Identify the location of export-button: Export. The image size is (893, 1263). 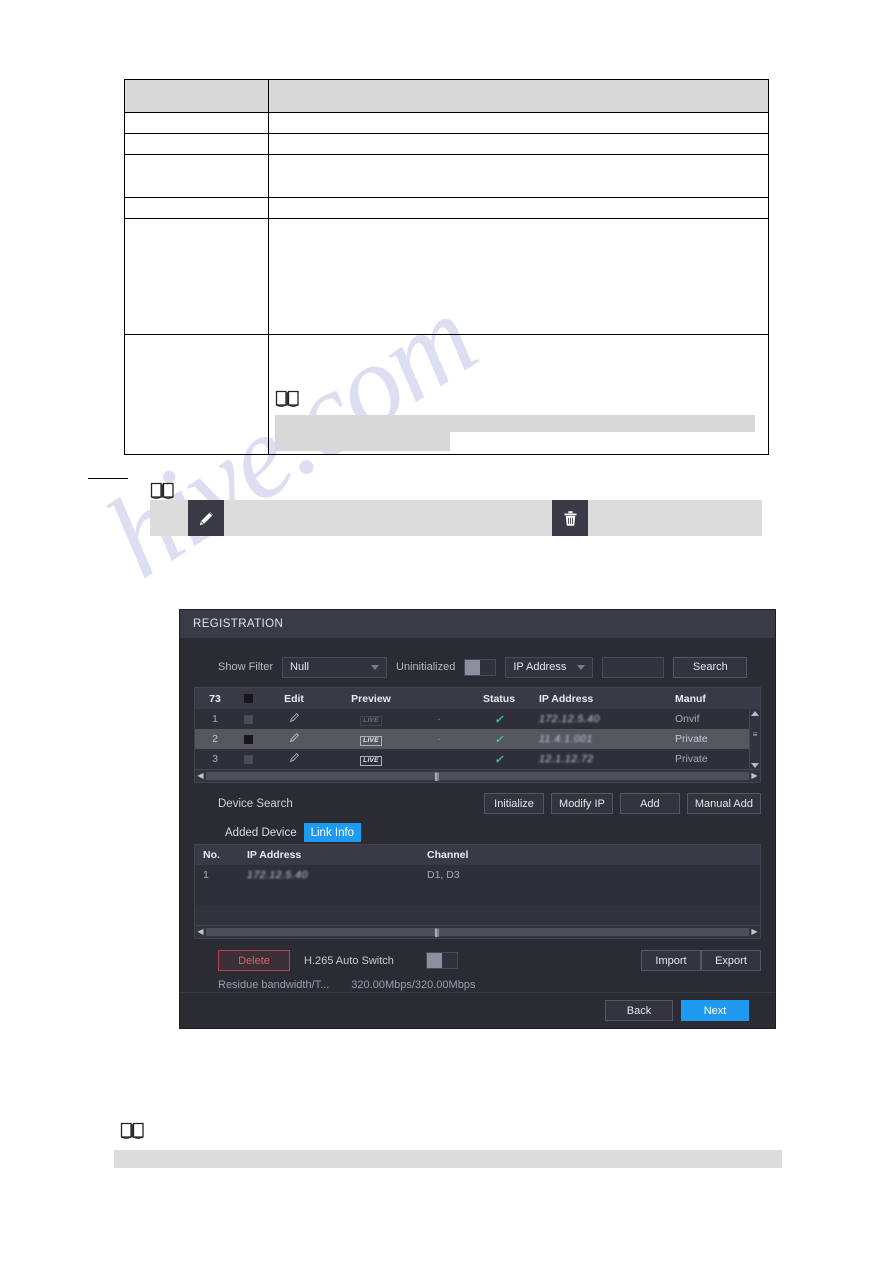
(731, 960).